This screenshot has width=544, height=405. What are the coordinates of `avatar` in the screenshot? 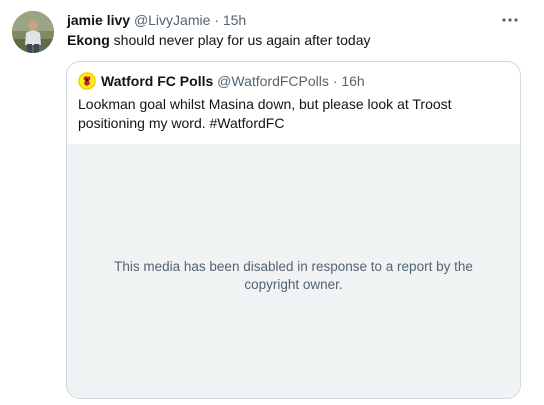 It's located at (33, 32).